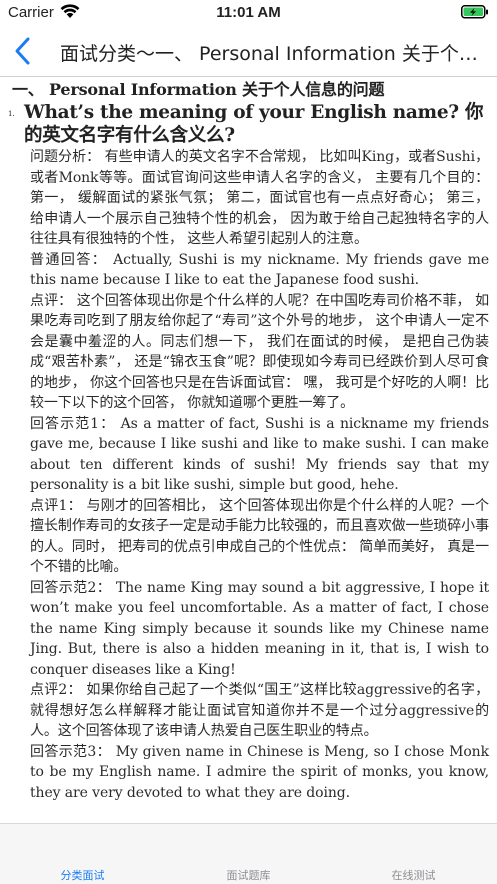 This screenshot has height=884, width=497. Describe the element at coordinates (198, 89) in the screenshot. I see `section-title: 一、 Personal Information 关于个人信息的问题` at that location.